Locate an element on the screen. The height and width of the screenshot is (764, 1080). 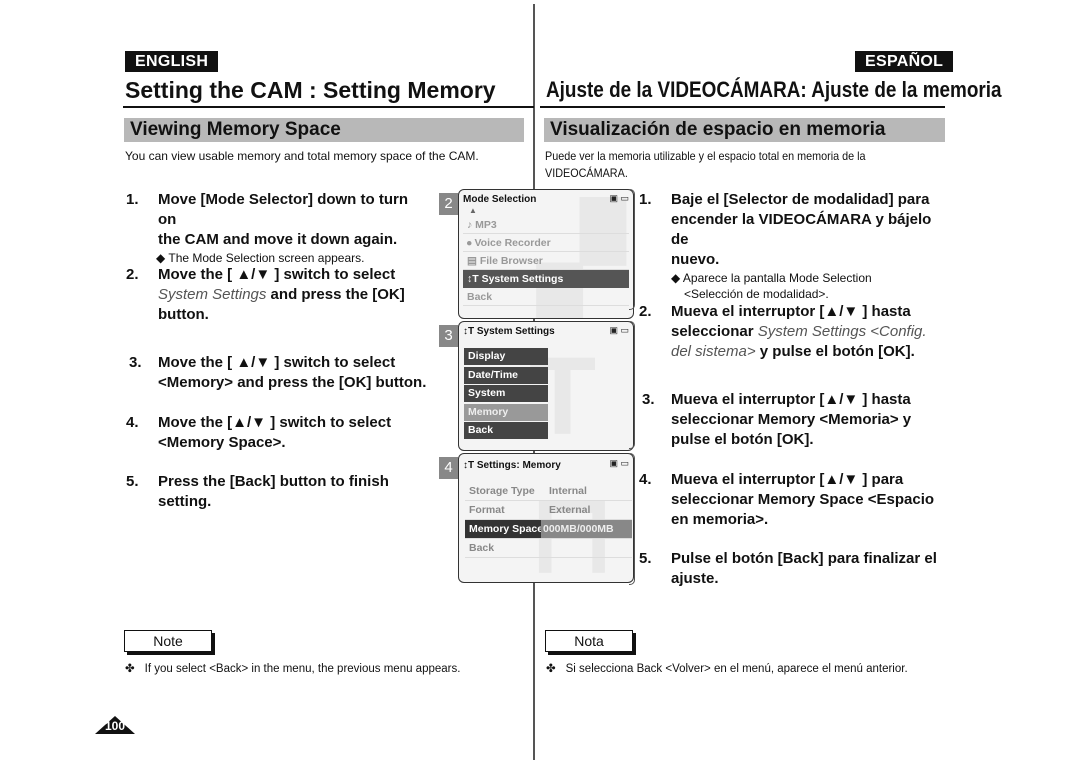
menu-reference: del sistema> is located at coordinates (713, 351).